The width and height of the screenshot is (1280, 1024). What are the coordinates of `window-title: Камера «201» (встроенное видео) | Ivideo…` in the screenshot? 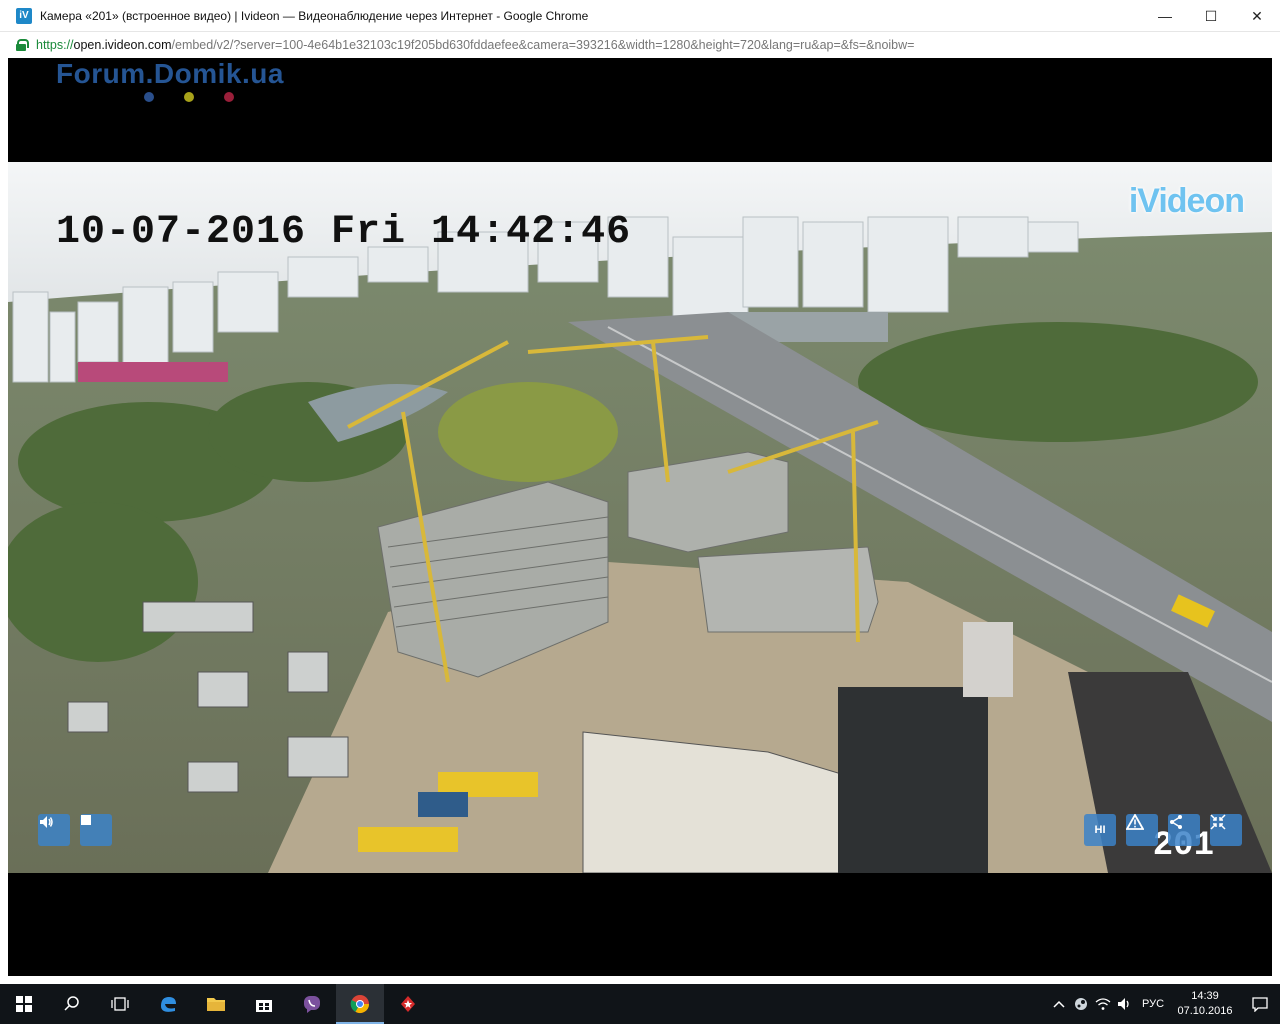 It's located at (314, 15).